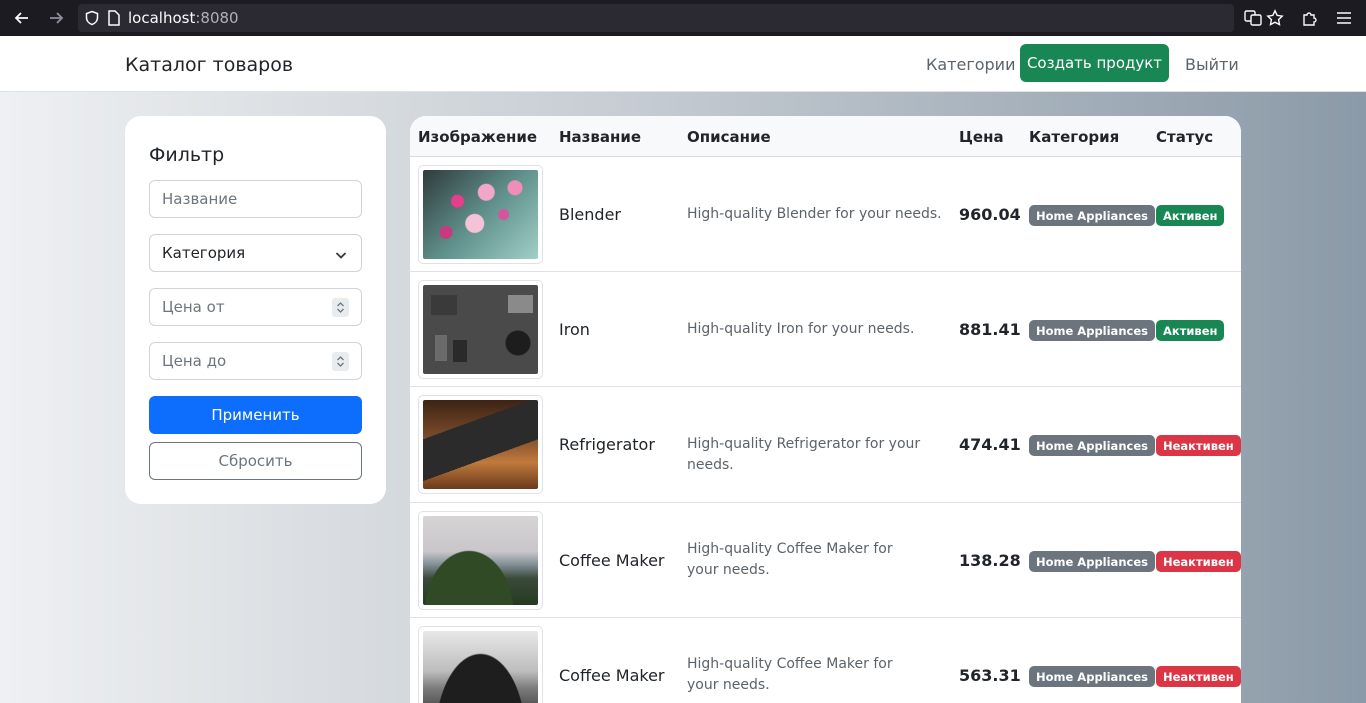 This screenshot has width=1366, height=703. What do you see at coordinates (200, 199) in the screenshot?
I see `name-filter-placeholder: Название` at bounding box center [200, 199].